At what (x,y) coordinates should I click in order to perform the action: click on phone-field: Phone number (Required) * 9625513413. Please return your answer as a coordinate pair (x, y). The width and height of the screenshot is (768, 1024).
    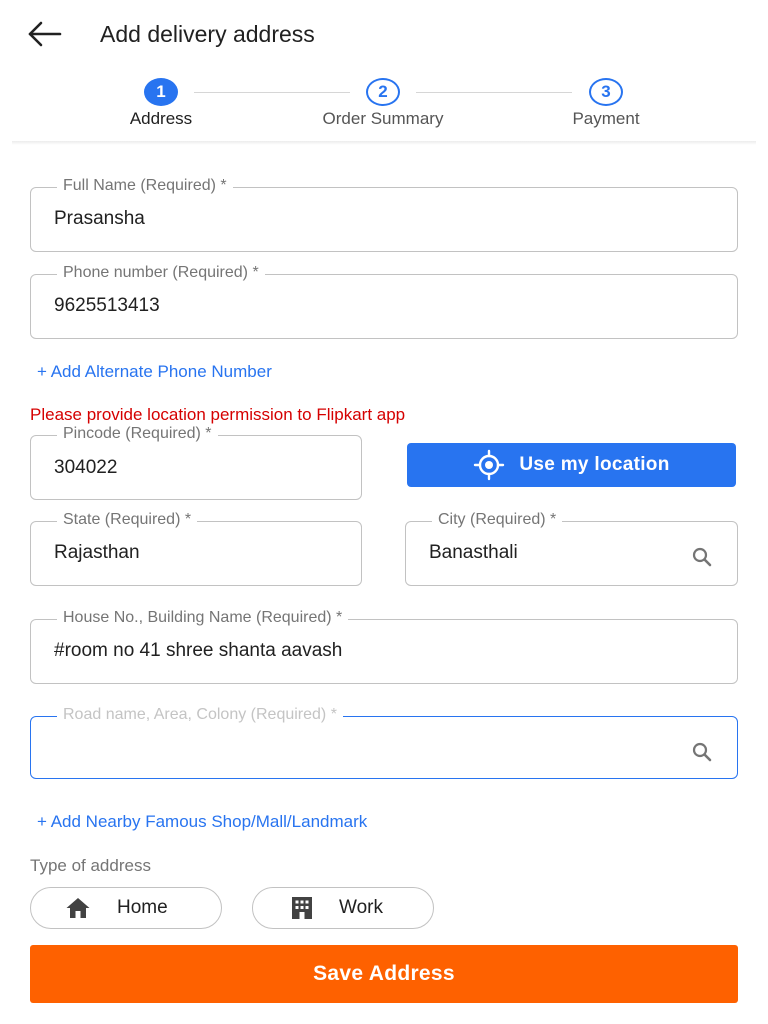
    Looking at the image, I should click on (384, 301).